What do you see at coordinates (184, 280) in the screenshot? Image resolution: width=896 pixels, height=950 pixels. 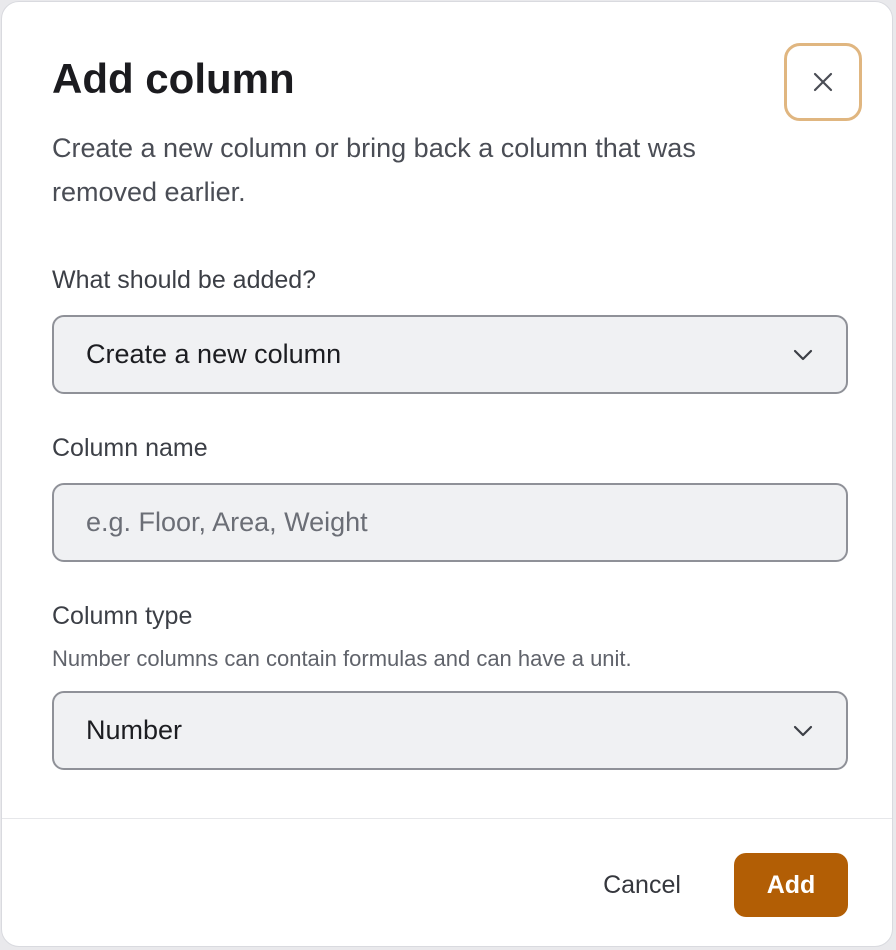 I see `add-mode-label: What should be added?` at bounding box center [184, 280].